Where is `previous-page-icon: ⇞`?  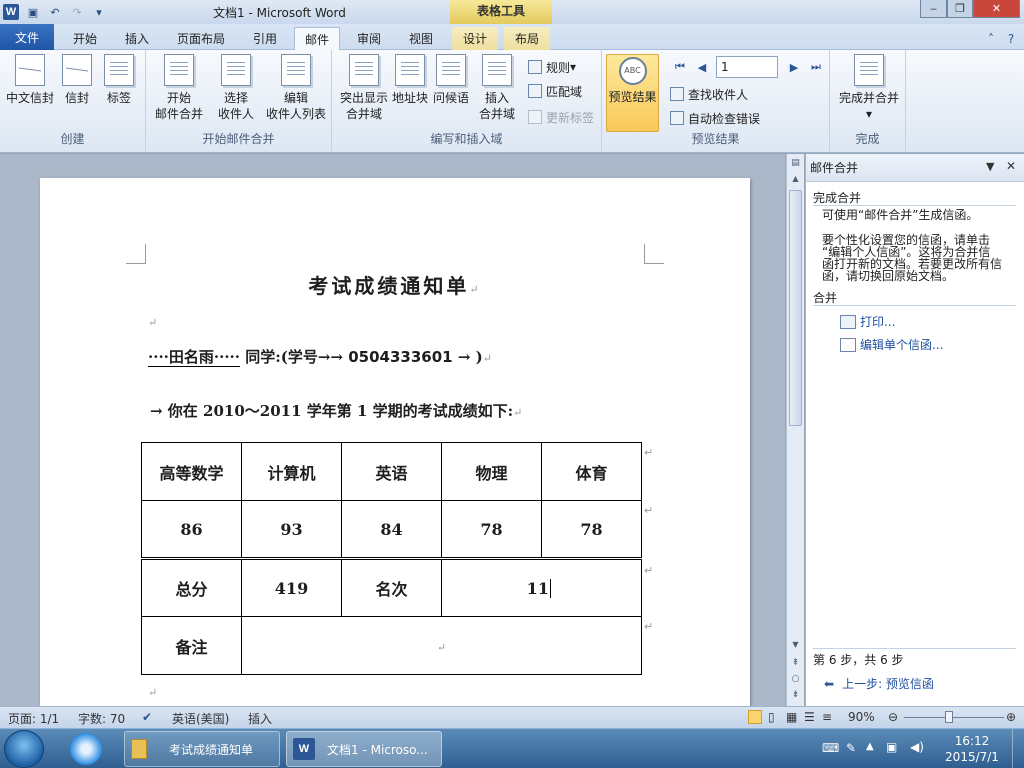
previous-page-icon: ⇞ is located at coordinates (795, 665).